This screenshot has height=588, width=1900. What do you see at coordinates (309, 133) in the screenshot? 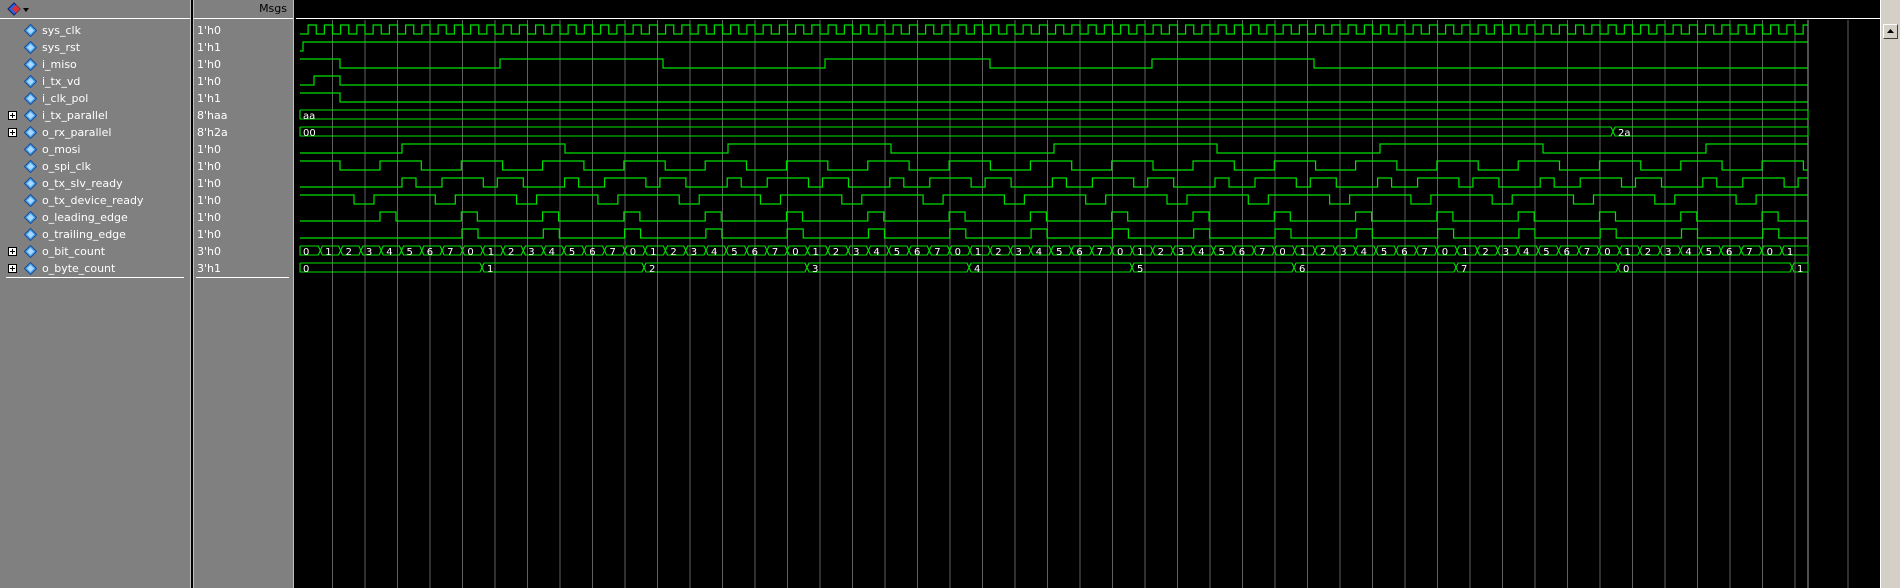
I see `o-rx-parallel-value-label: 00` at bounding box center [309, 133].